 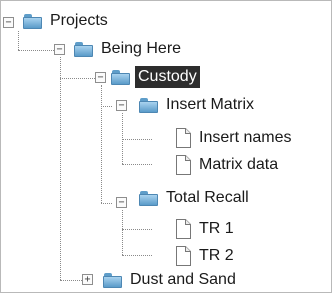 I want to click on expand-dust-and-sand-button: +, so click(x=87, y=279).